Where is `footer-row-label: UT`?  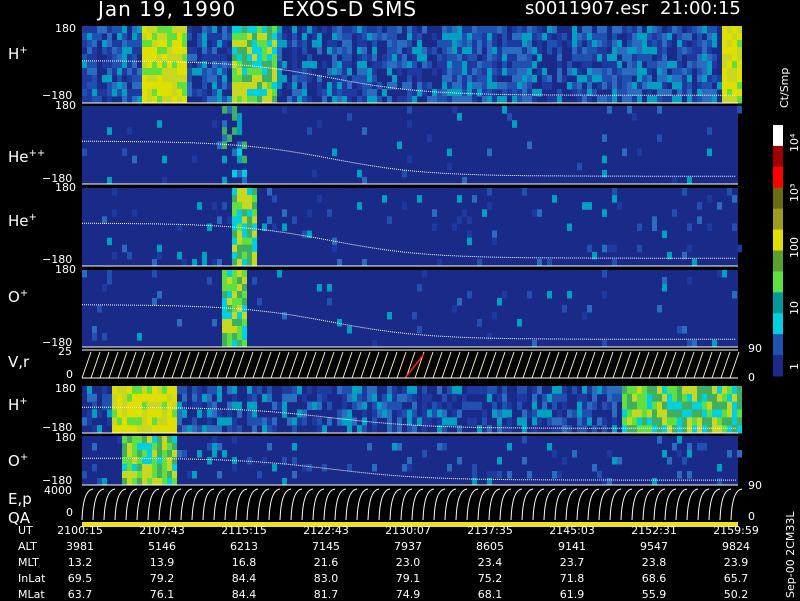 footer-row-label: UT is located at coordinates (25, 530).